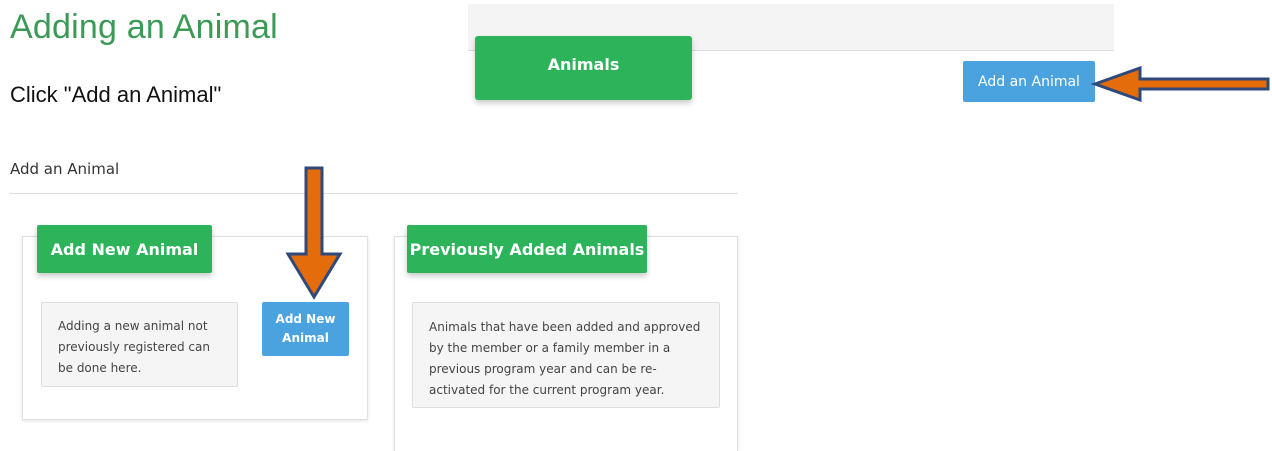 This screenshot has height=451, width=1272. What do you see at coordinates (374, 193) in the screenshot?
I see `heading-divider` at bounding box center [374, 193].